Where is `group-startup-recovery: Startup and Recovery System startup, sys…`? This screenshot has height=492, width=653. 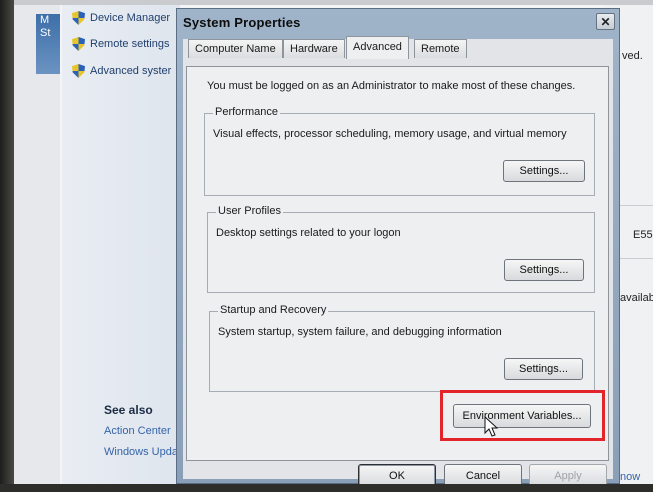
group-startup-recovery: Startup and Recovery System startup, sys… is located at coordinates (402, 348).